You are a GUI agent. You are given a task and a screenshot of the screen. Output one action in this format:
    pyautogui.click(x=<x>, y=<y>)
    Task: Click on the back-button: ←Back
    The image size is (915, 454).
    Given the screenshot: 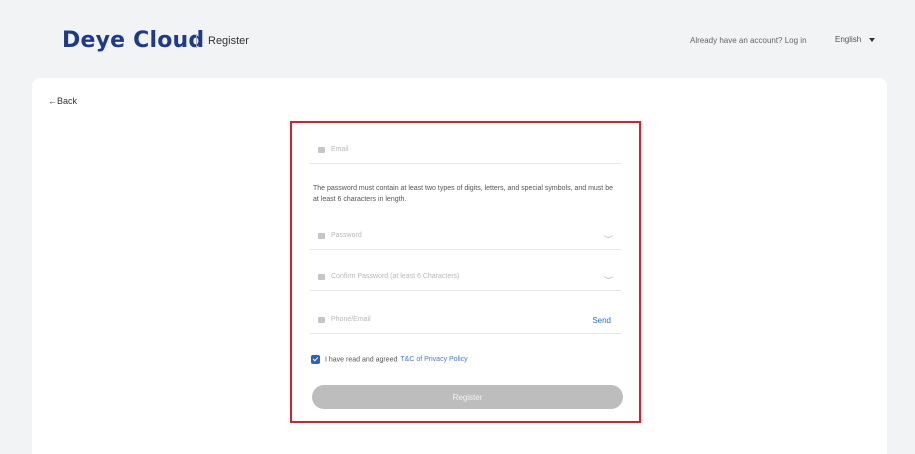 What is the action you would take?
    pyautogui.click(x=62, y=101)
    